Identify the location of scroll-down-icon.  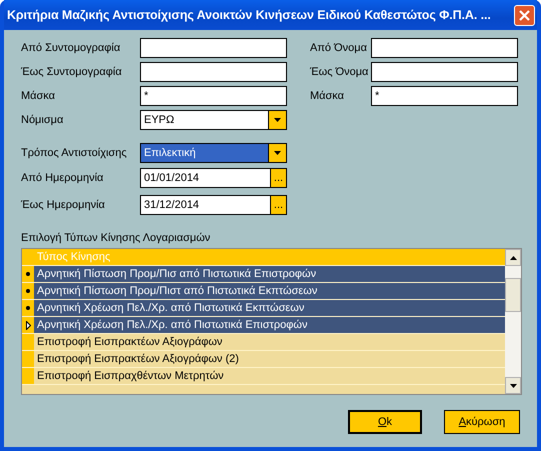
(513, 386).